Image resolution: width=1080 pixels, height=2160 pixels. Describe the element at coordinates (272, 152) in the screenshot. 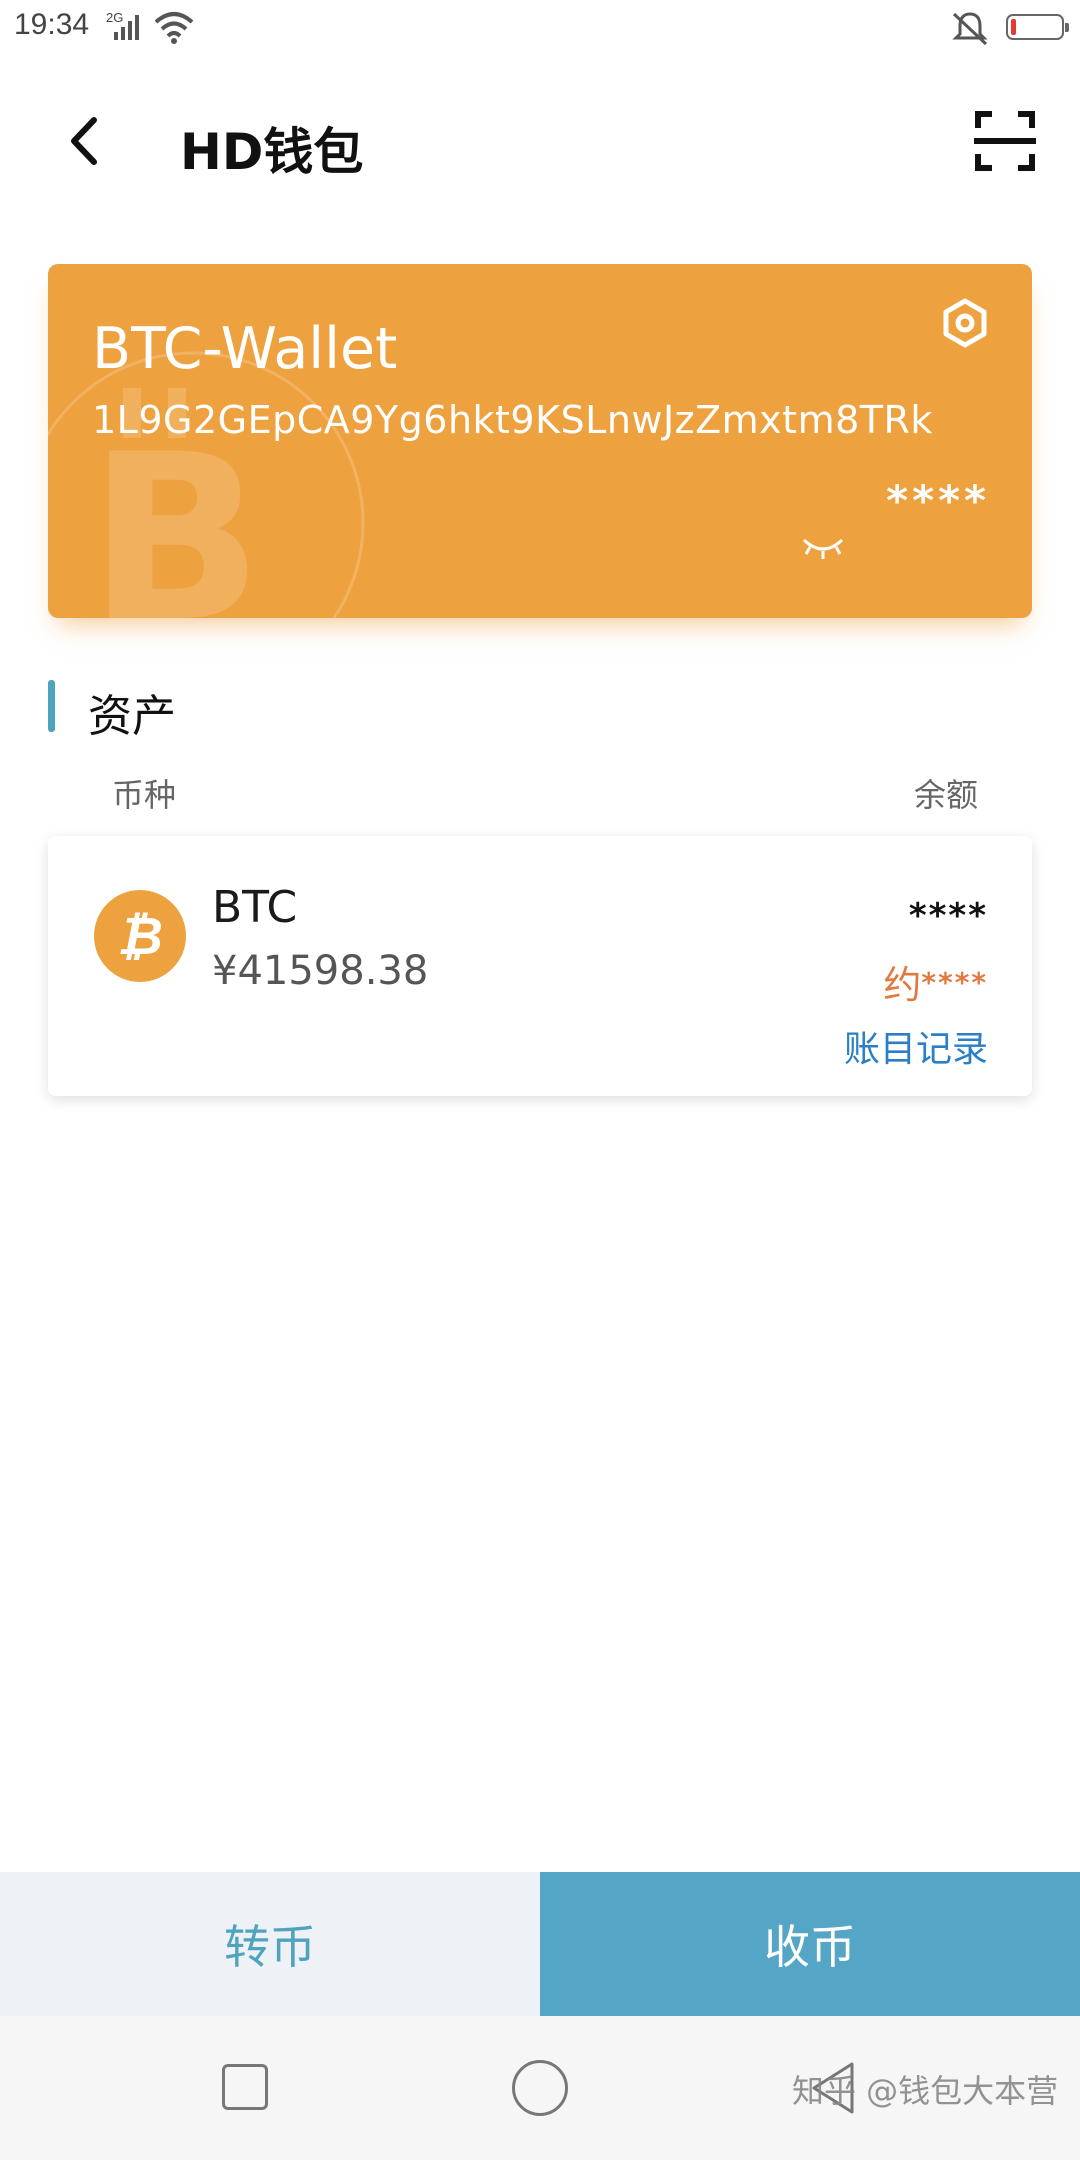

I see `page-title: HD钱包` at that location.